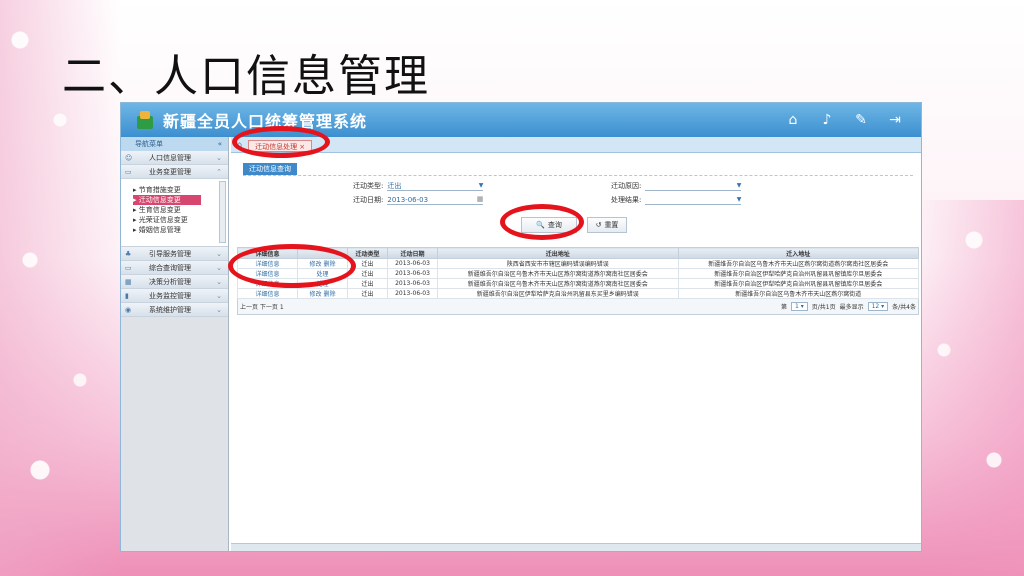  Describe the element at coordinates (222, 212) in the screenshot. I see `sidebar-scrollbar` at that location.